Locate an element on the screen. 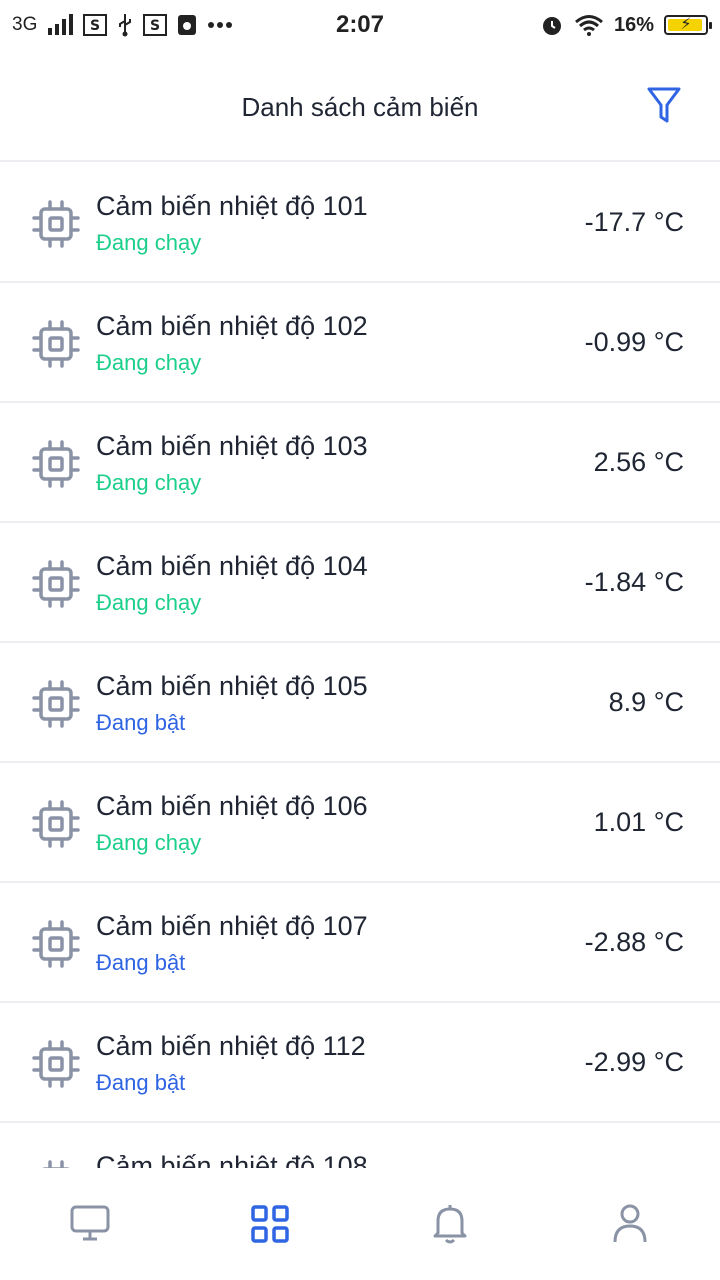 This screenshot has width=720, height=1280. sensor-name: Cảm biến nhiệt độ 112 is located at coordinates (231, 1046).